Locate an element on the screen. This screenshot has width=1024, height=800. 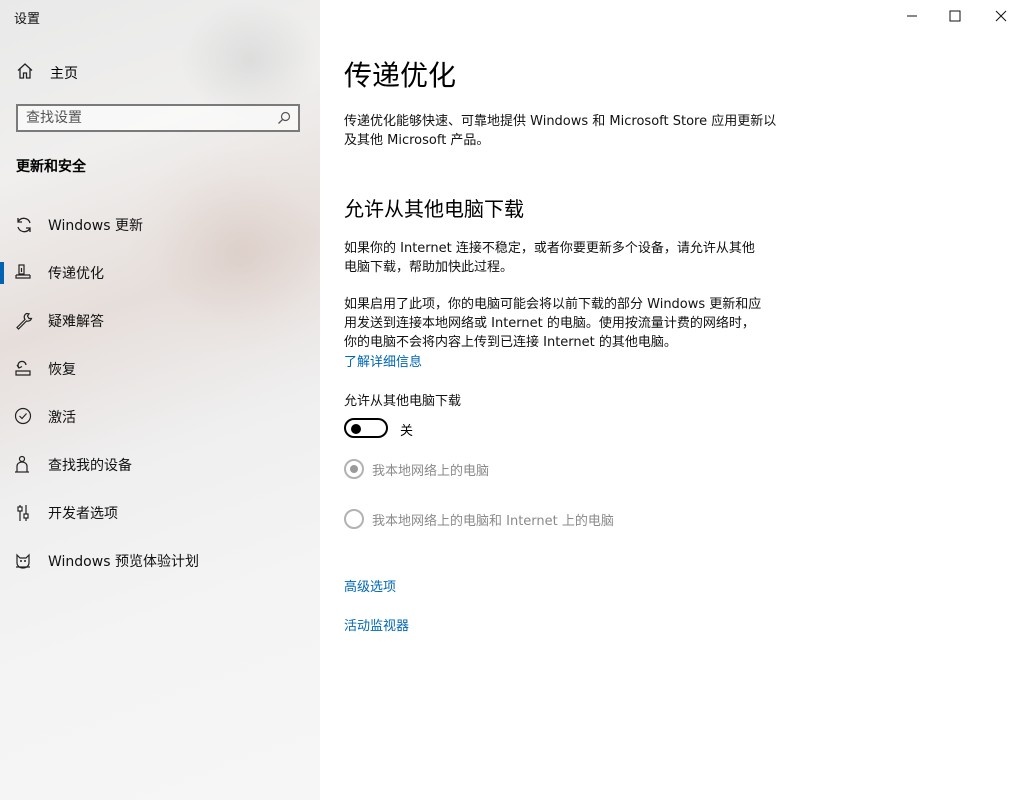
para2-line-2: 用发送到连接本地网络或 Internet 的电脑。使用按流量计费的网络时， is located at coordinates (549, 323).